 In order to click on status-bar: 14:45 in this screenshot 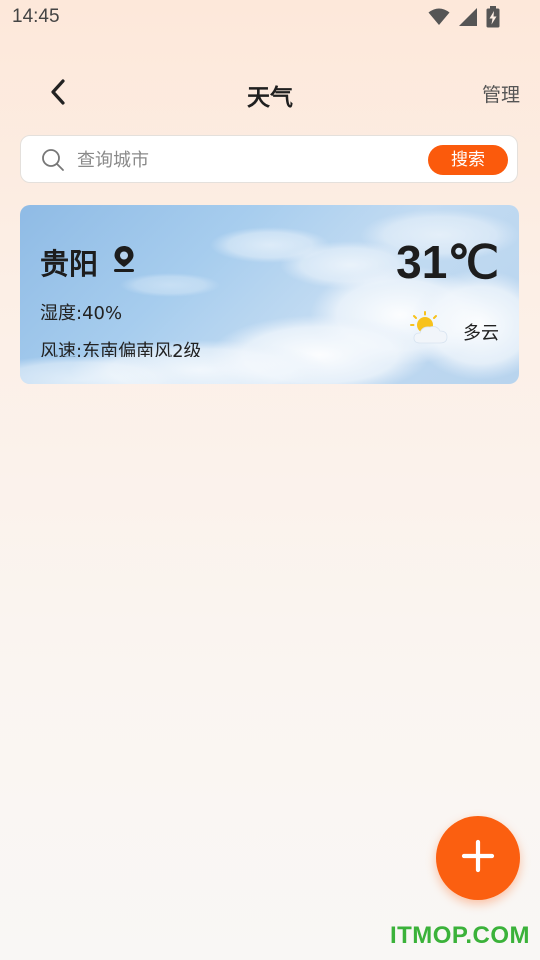, I will do `click(270, 18)`.